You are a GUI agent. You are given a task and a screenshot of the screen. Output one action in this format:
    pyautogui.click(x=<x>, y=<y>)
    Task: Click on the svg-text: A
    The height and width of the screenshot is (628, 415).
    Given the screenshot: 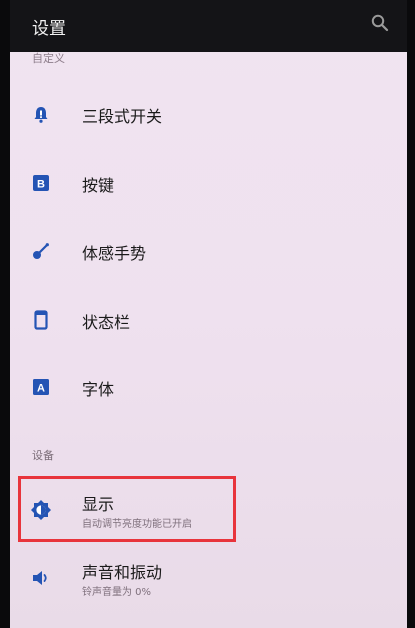 What is the action you would take?
    pyautogui.click(x=41, y=389)
    